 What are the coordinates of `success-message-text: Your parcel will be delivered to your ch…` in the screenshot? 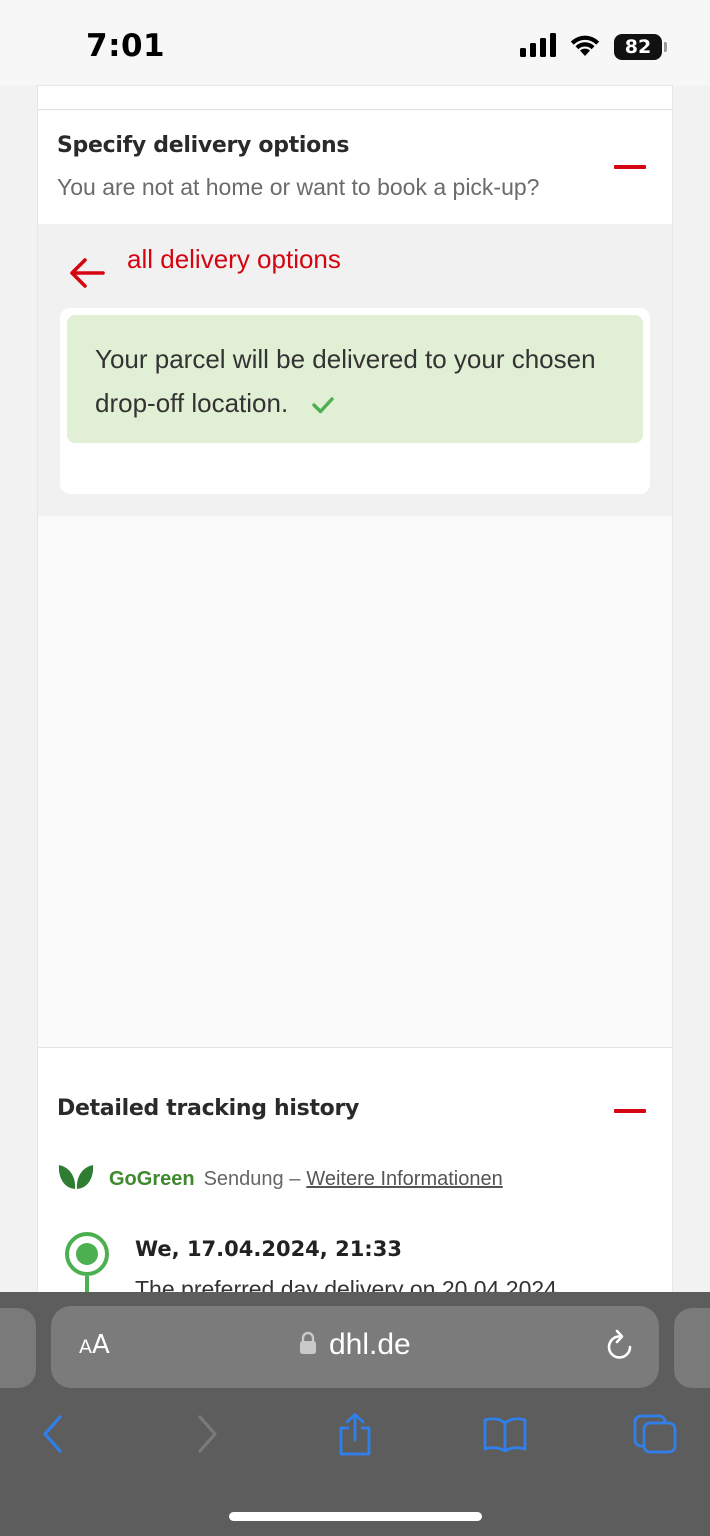 It's located at (345, 381).